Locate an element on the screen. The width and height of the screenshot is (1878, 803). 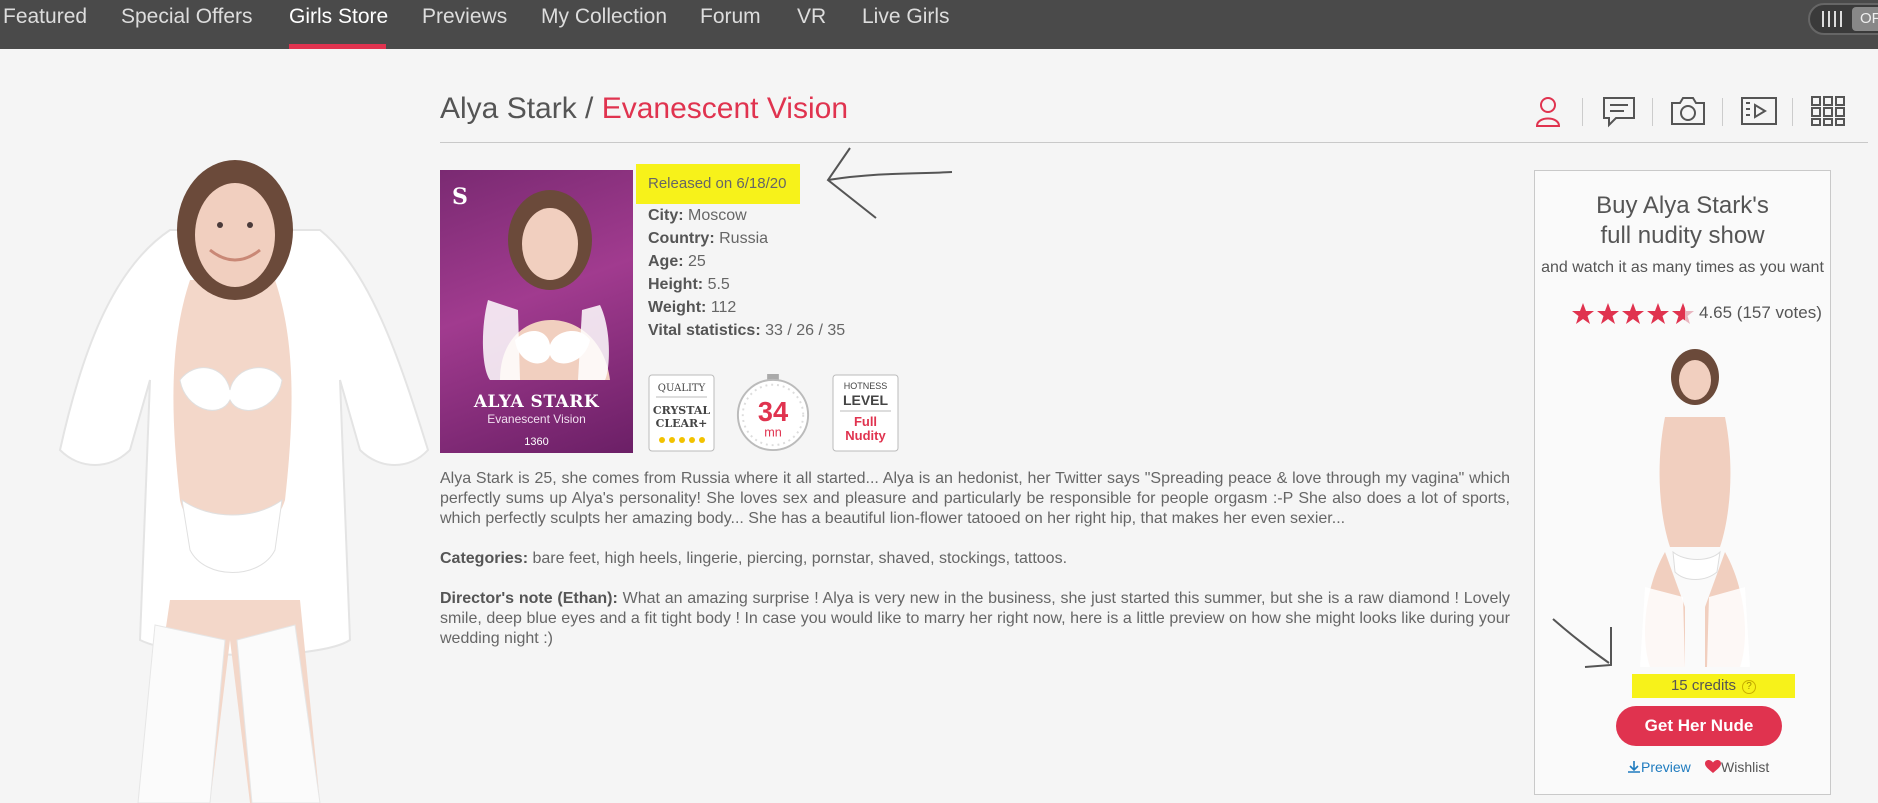
show-cover: S ALYA STARK Evanescent Vision 1360 is located at coordinates (536, 311).